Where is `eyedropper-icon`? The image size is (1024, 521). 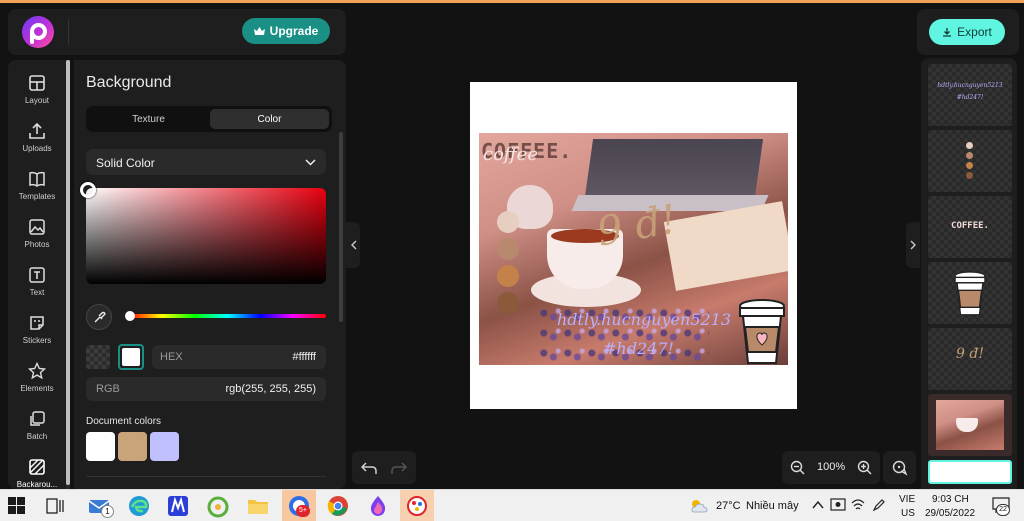
eyedropper-icon is located at coordinates (100, 316).